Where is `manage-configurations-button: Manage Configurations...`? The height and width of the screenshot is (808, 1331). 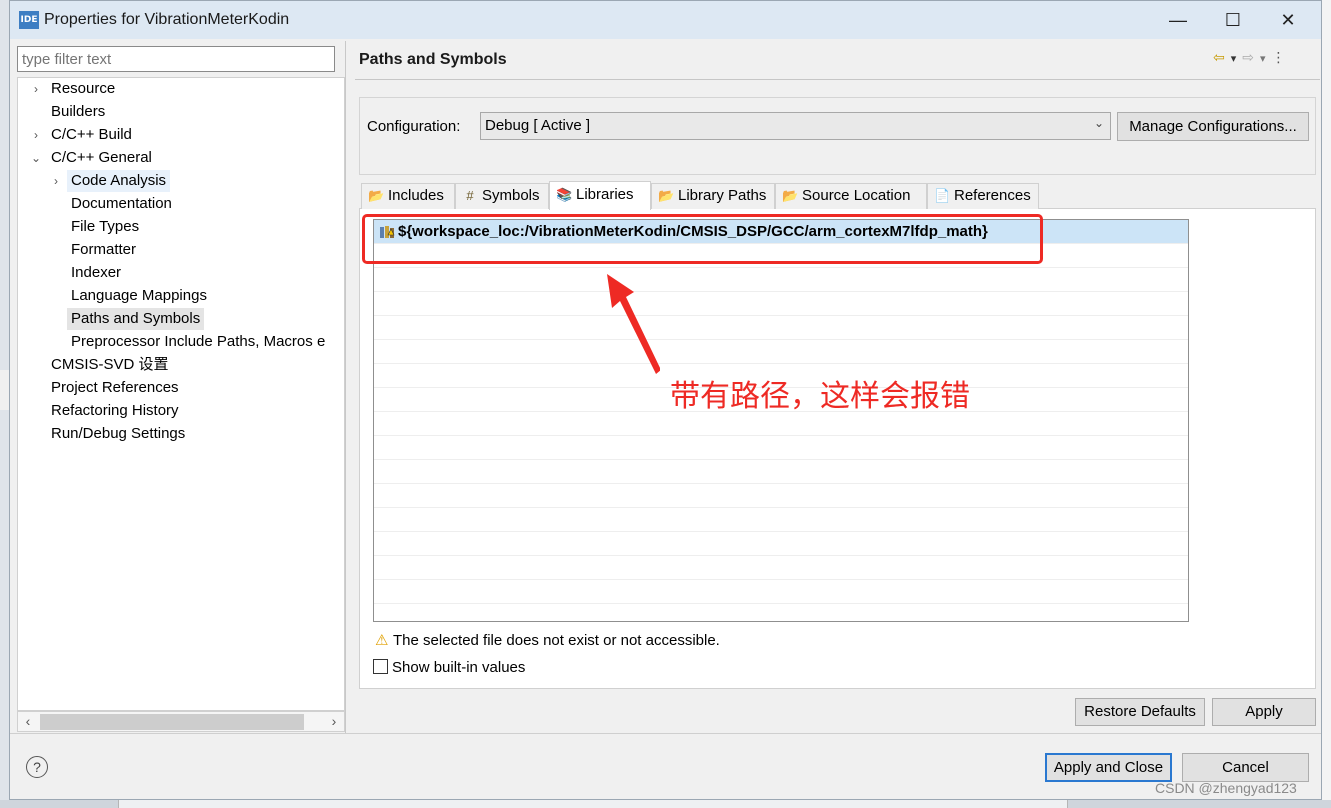
manage-configurations-button: Manage Configurations... is located at coordinates (1213, 126).